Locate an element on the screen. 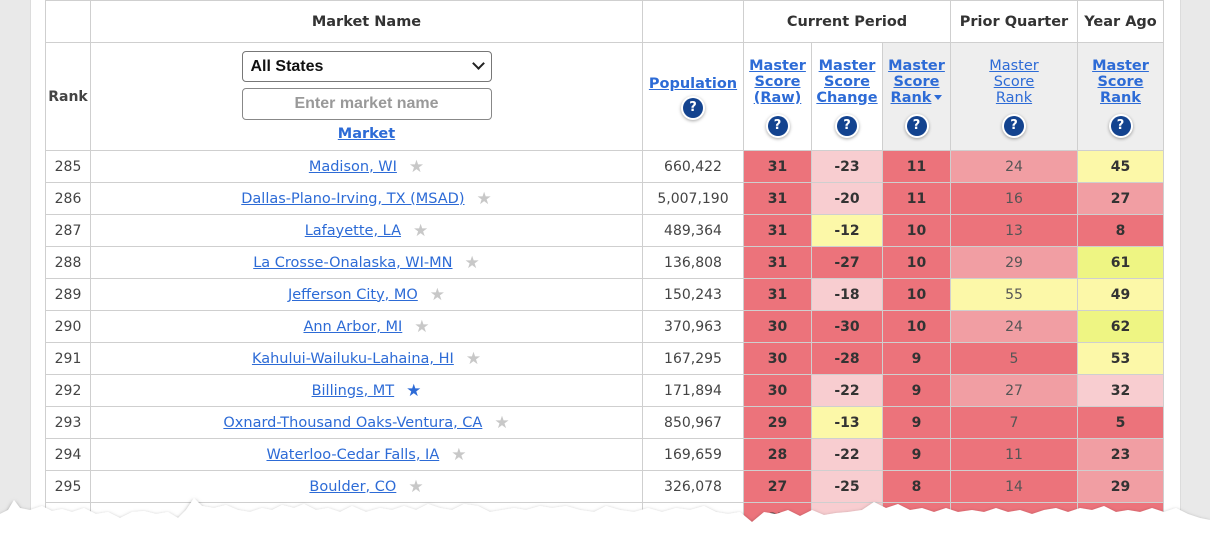 Image resolution: width=1210 pixels, height=540 pixels. population-cell: 171,894 is located at coordinates (693, 390).